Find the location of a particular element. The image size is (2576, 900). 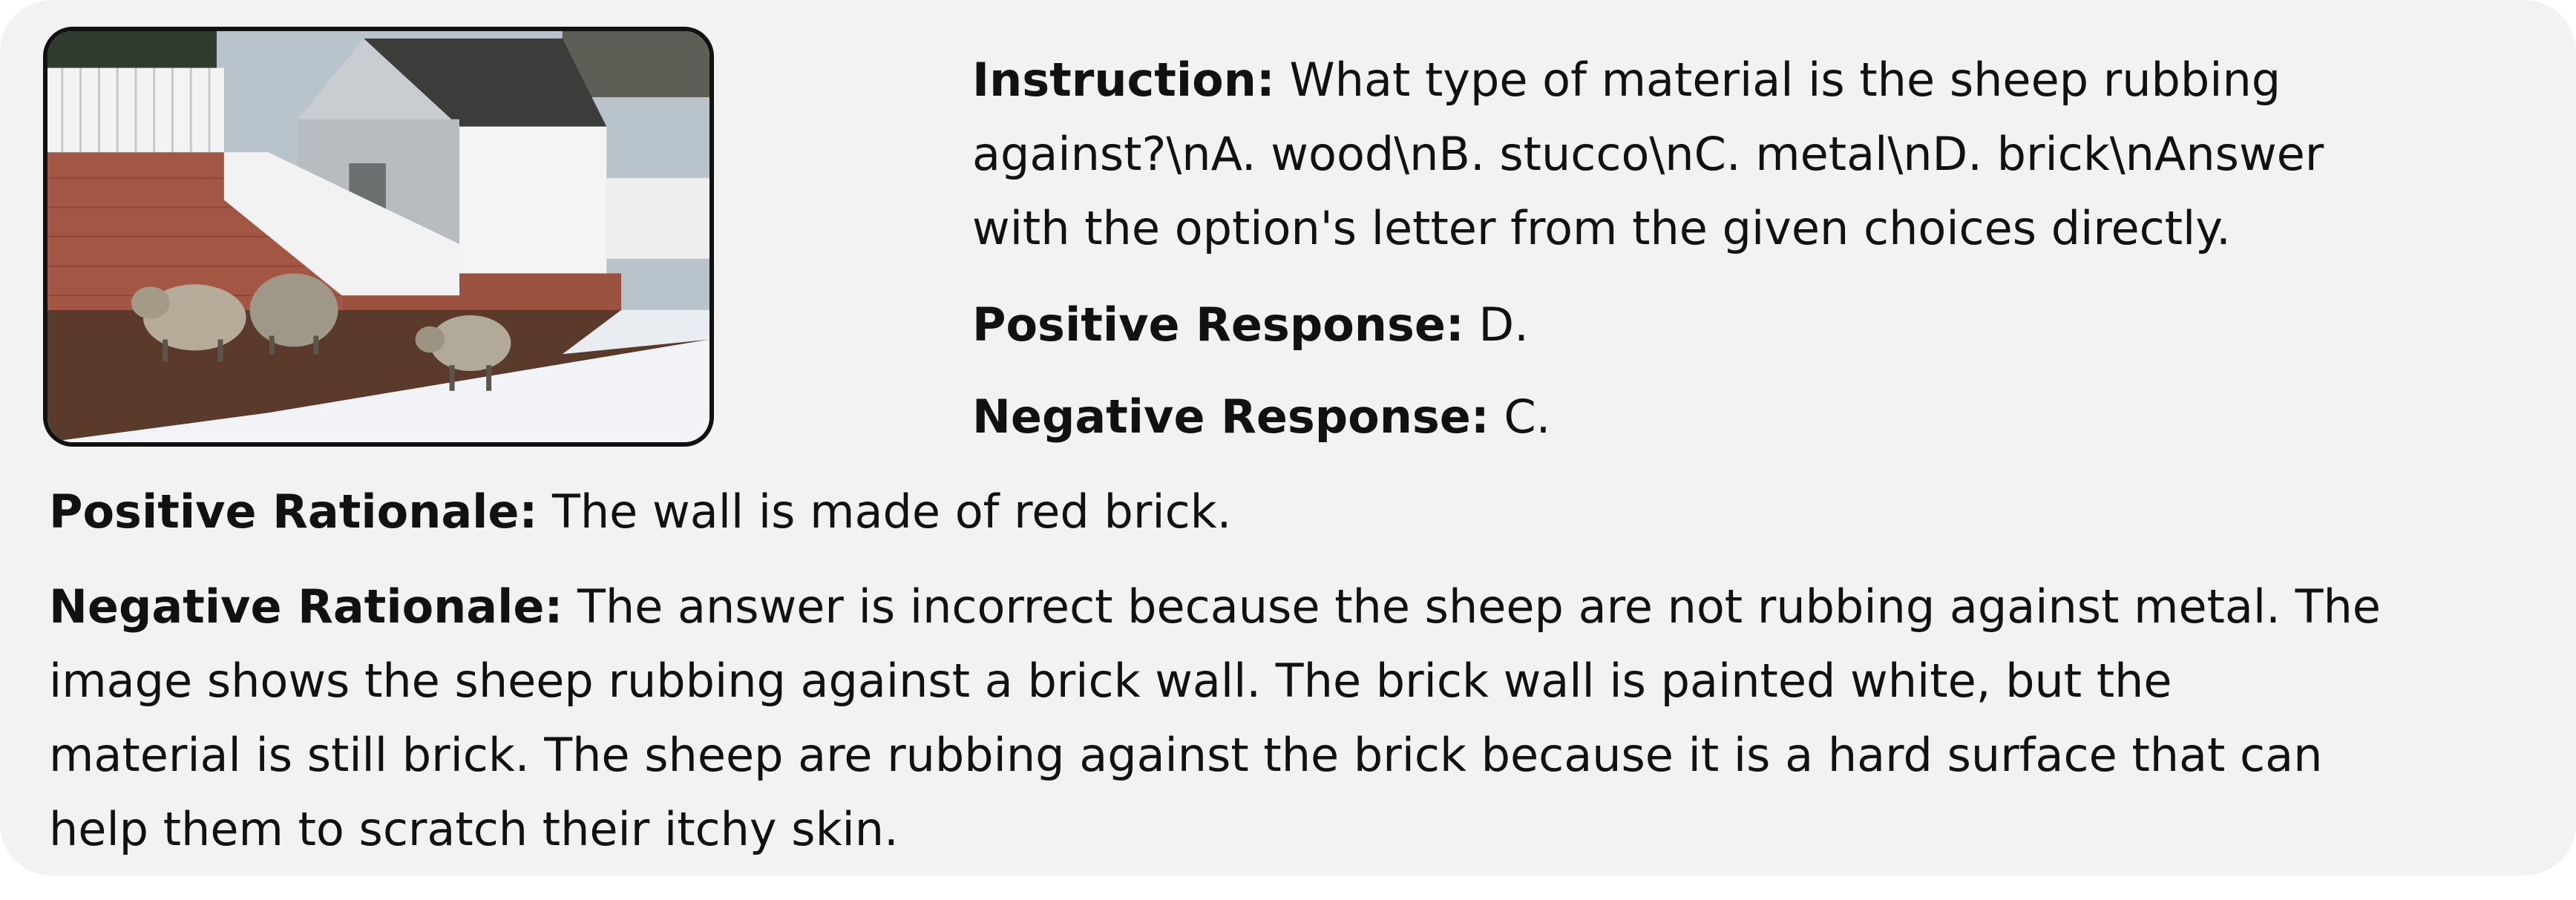

negative-response-label: Negative Response: is located at coordinates (1230, 417).